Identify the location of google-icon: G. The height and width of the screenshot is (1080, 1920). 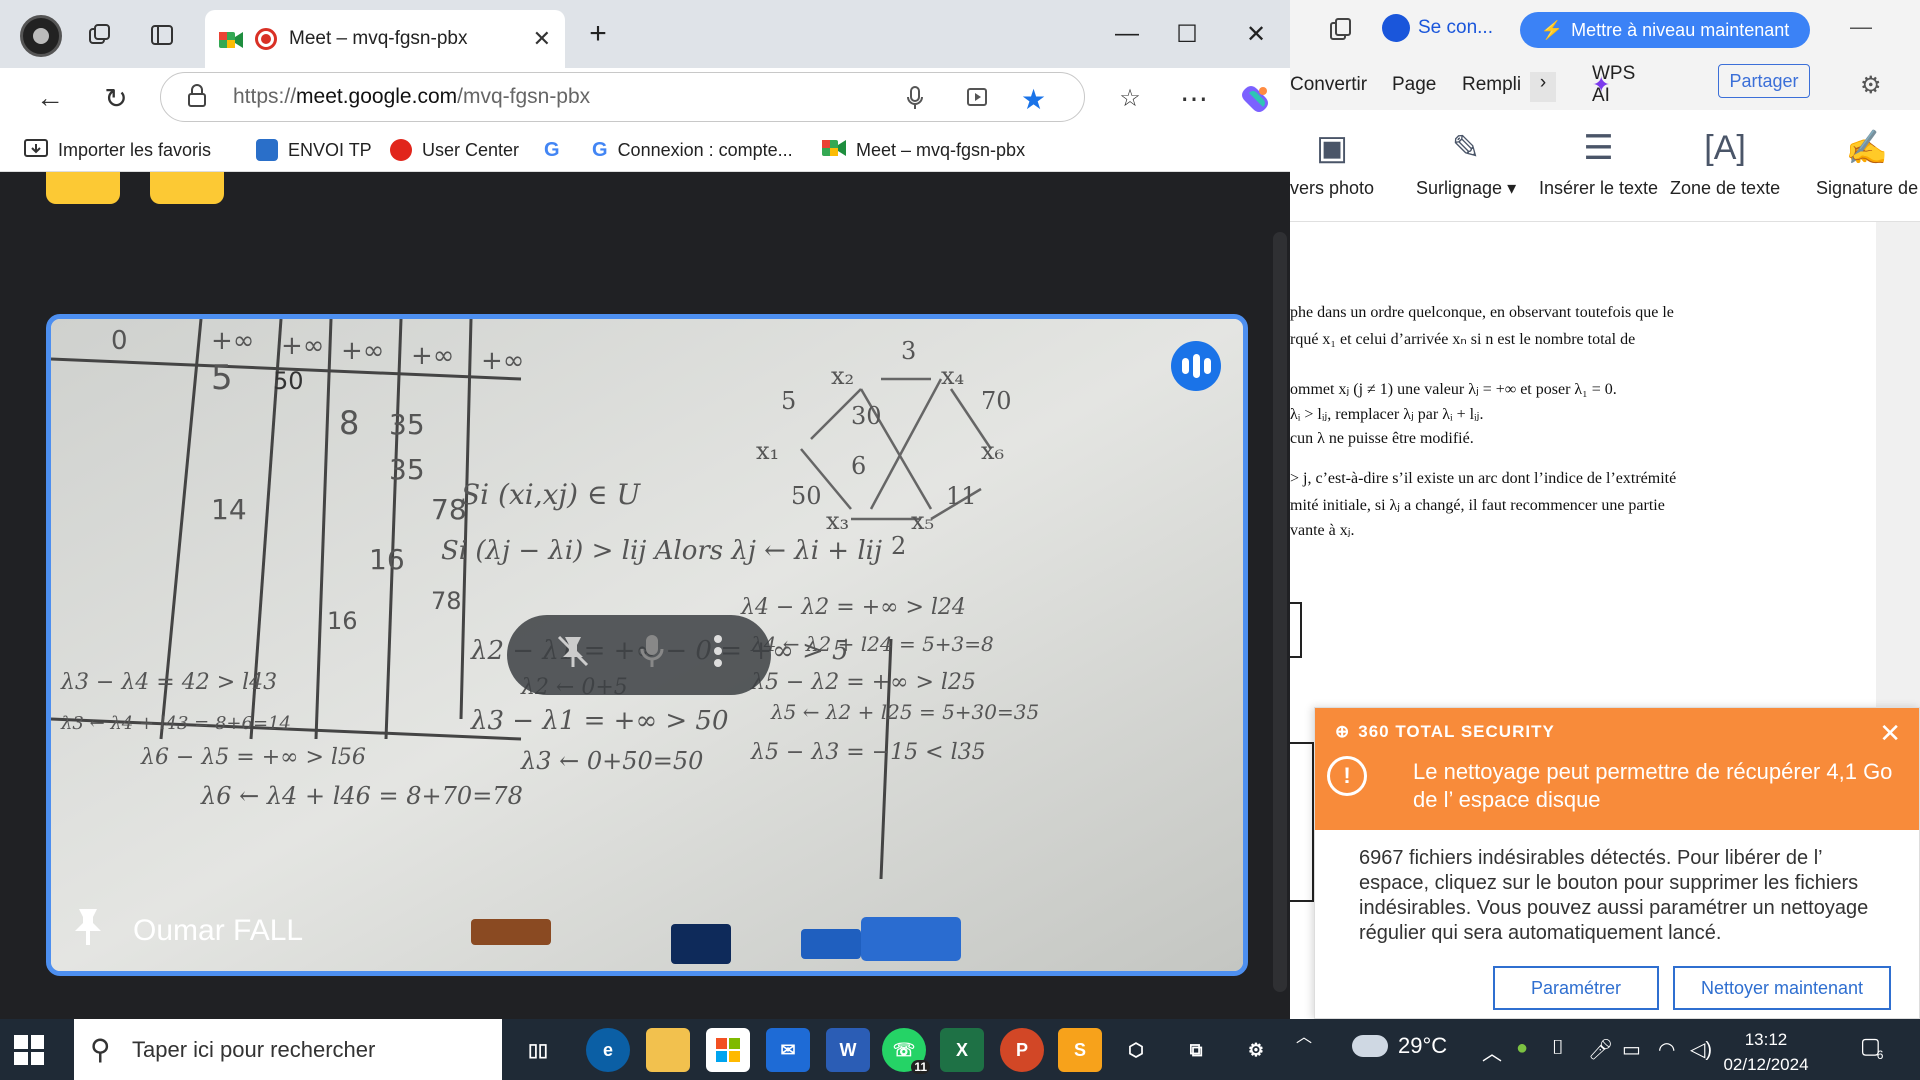
(600, 149).